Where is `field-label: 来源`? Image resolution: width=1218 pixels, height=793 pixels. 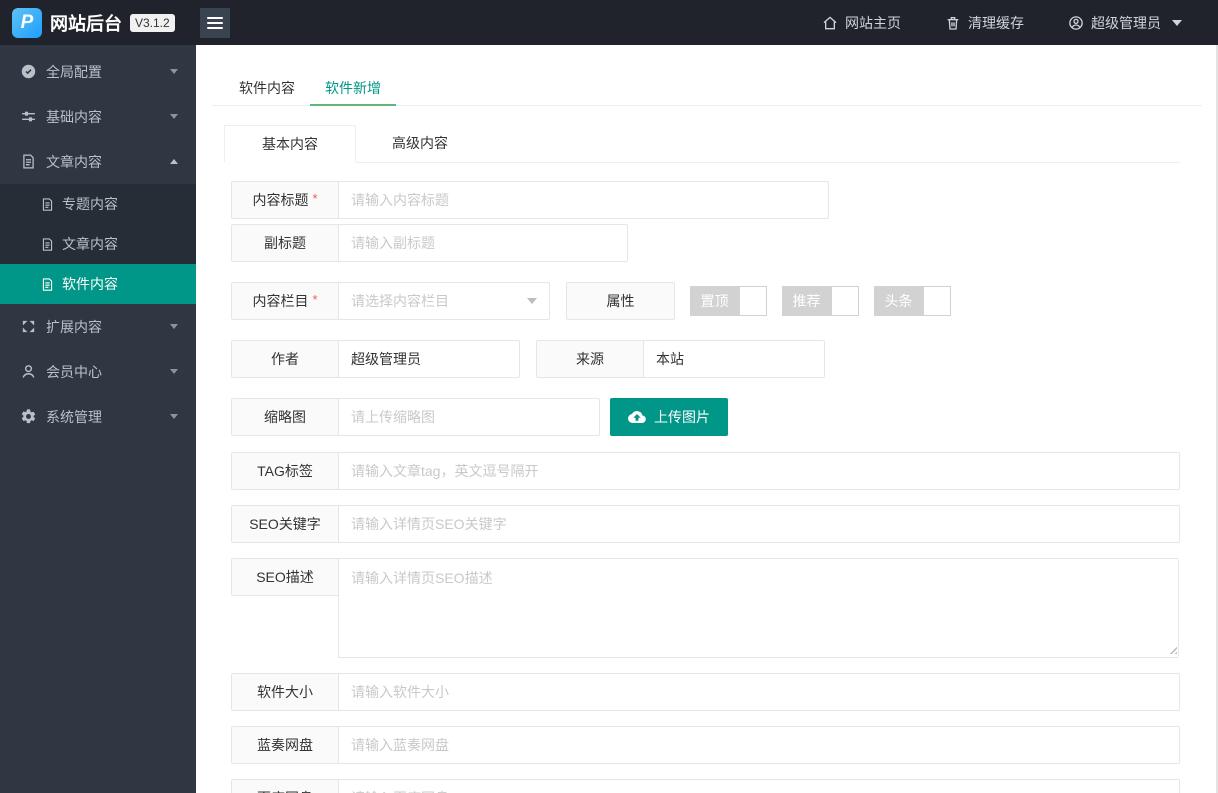
field-label: 来源 is located at coordinates (590, 359).